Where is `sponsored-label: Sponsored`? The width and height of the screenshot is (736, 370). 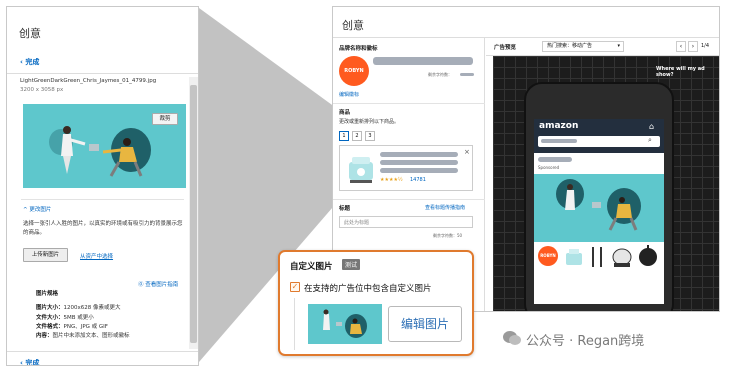 sponsored-label: Sponsored is located at coordinates (549, 167).